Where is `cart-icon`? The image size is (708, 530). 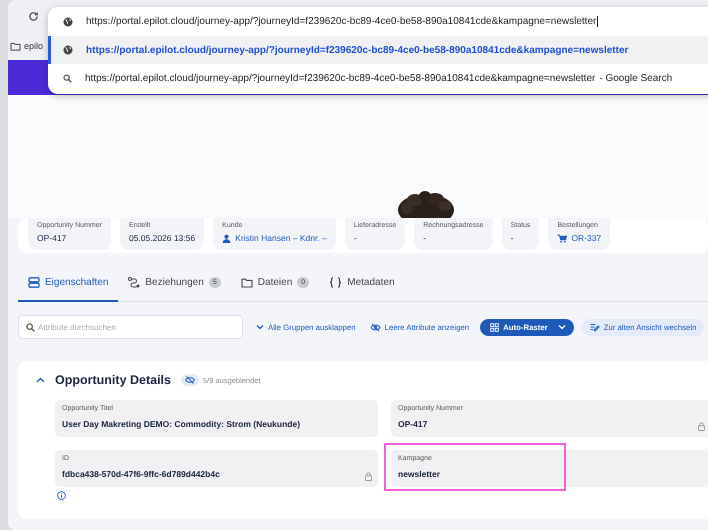
cart-icon is located at coordinates (562, 238).